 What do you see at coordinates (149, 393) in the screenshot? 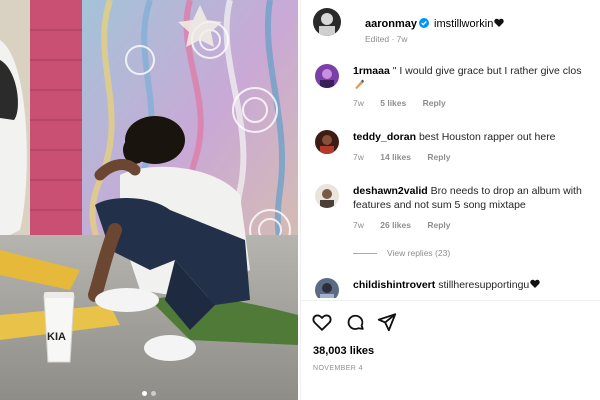
I see `carousel-indicator` at bounding box center [149, 393].